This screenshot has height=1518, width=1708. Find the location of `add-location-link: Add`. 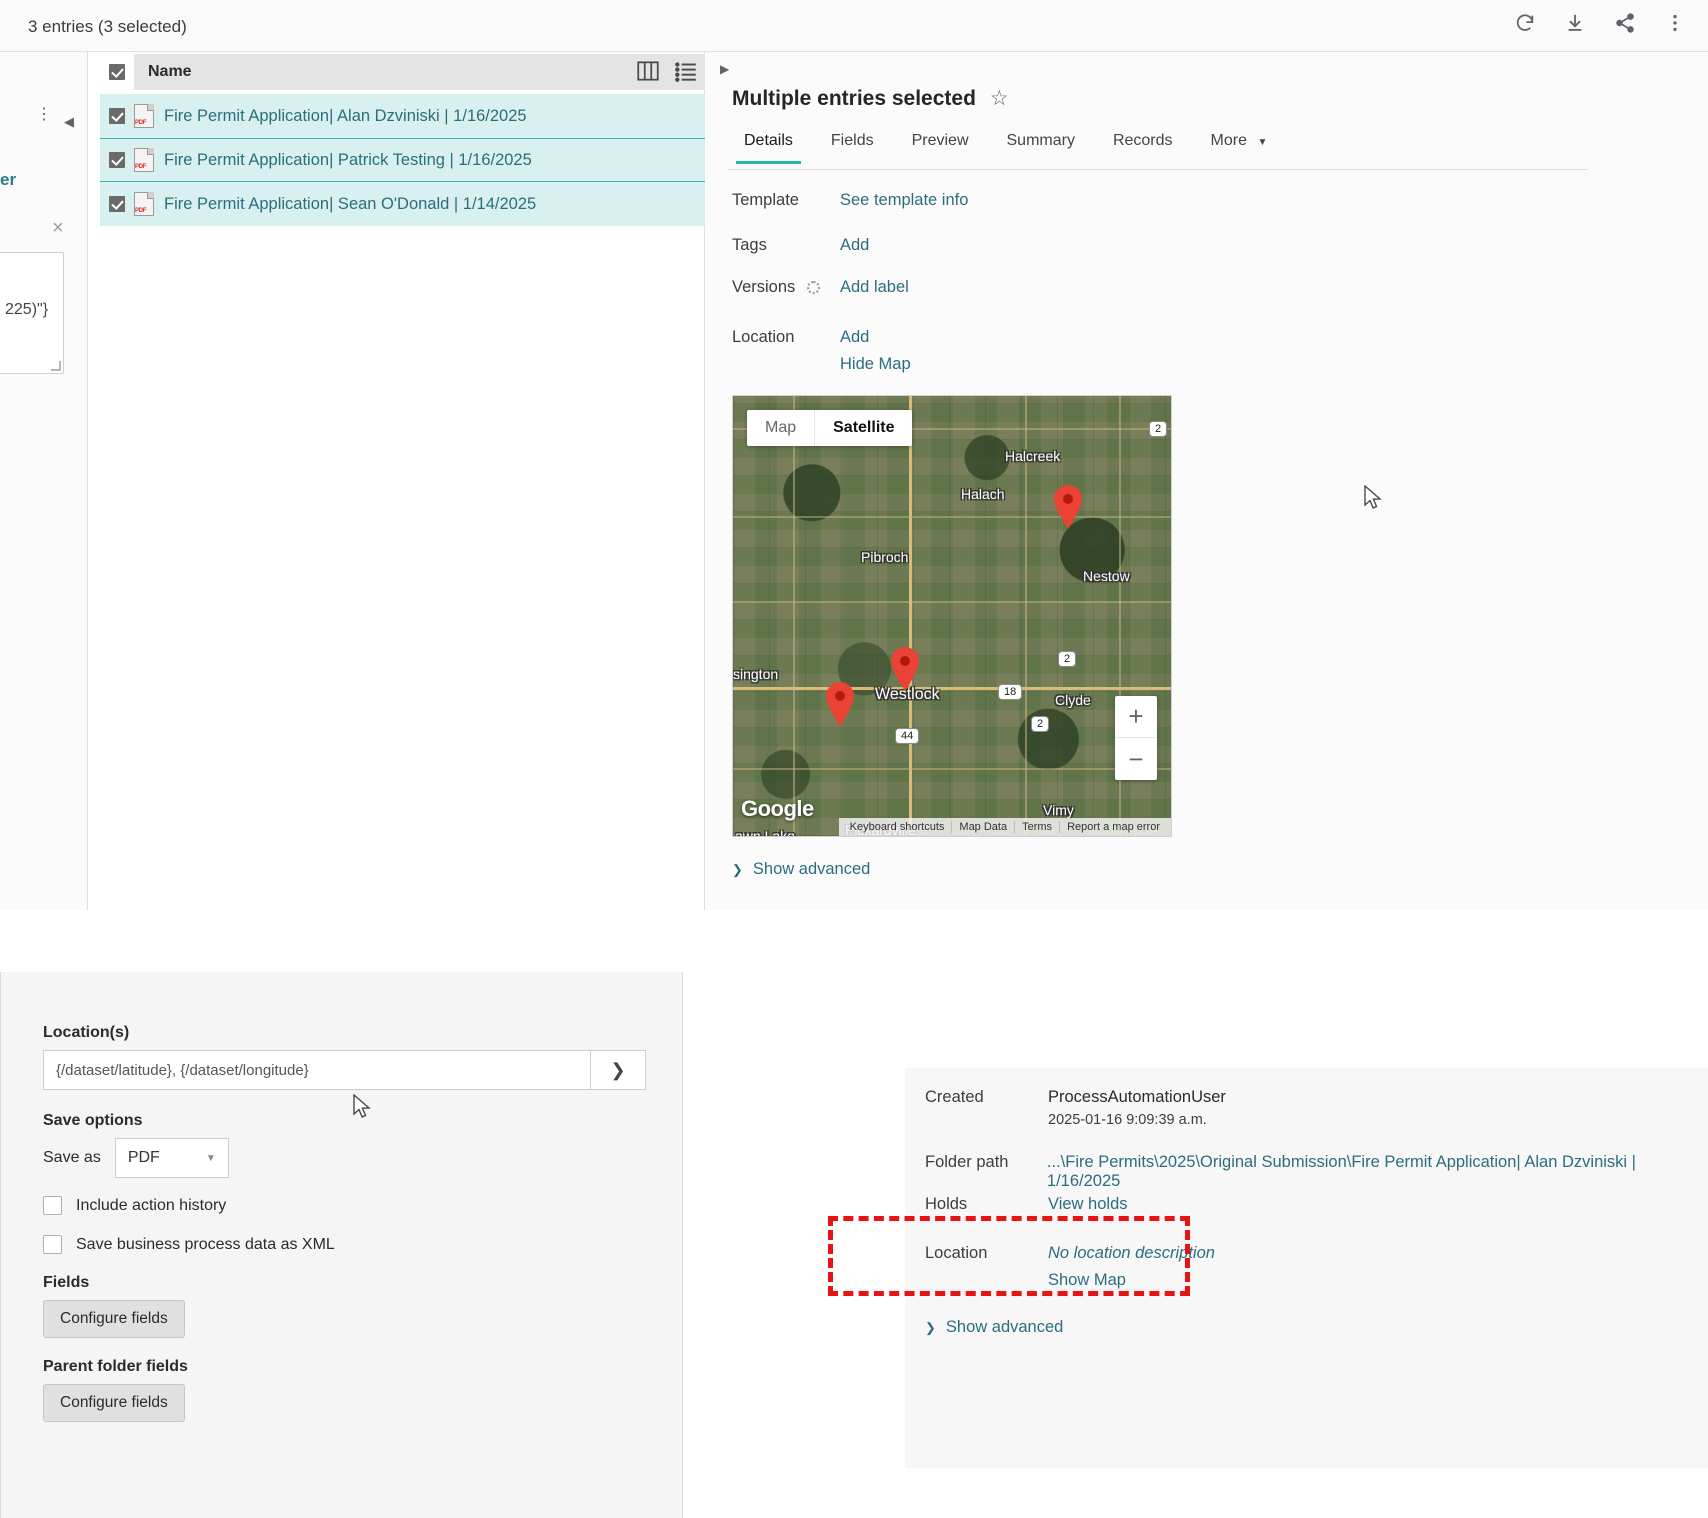

add-location-link: Add is located at coordinates (854, 337).